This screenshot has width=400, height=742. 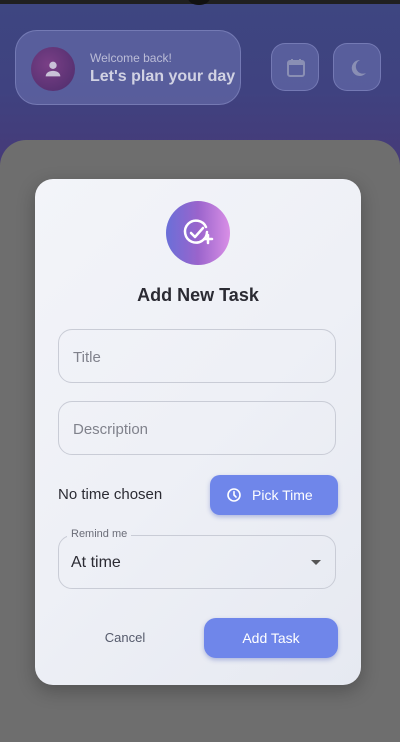 I want to click on welcome-card: Welcome back! Let's plan your day, so click(x=128, y=67).